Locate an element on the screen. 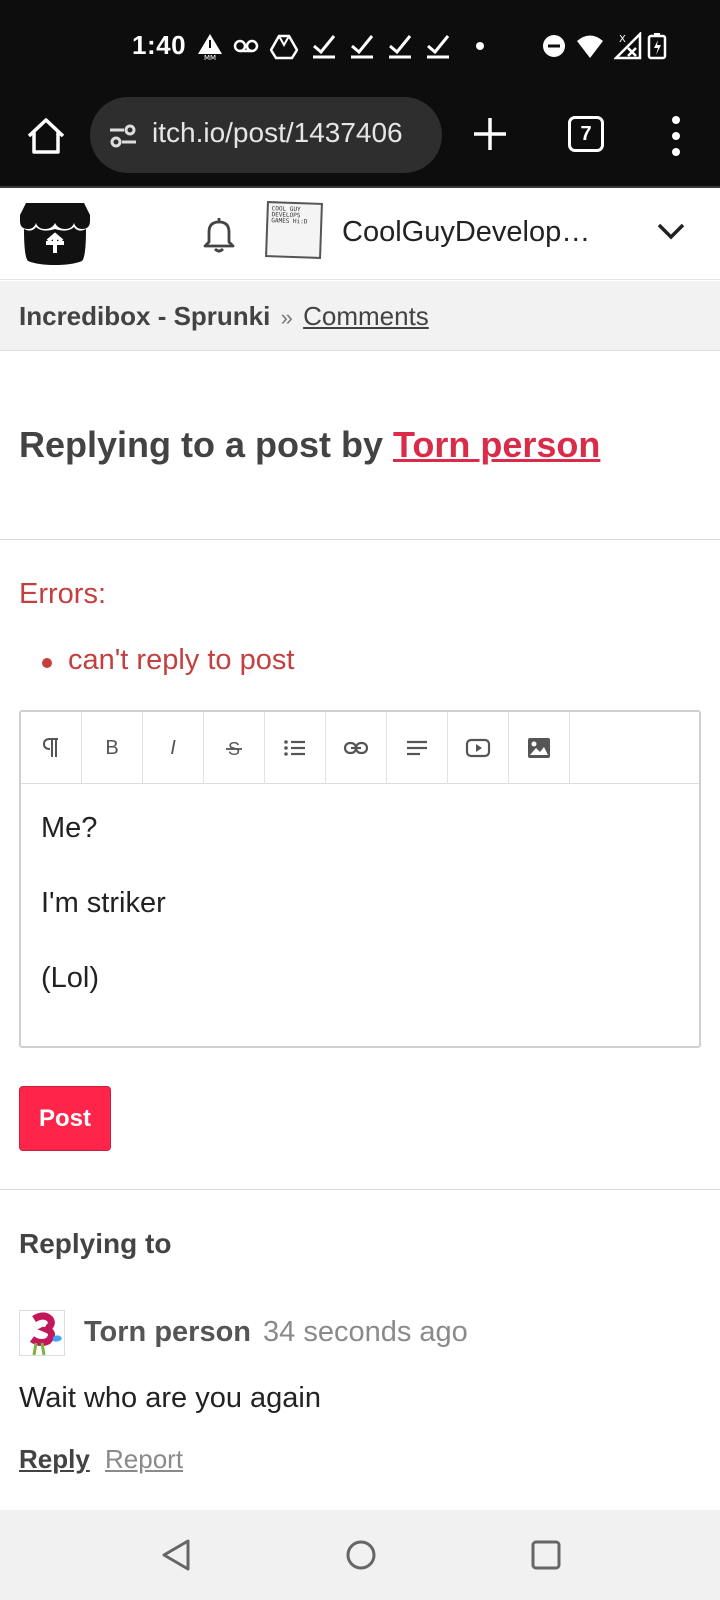 The image size is (720, 1600). status-time: 1:40 is located at coordinates (159, 45).